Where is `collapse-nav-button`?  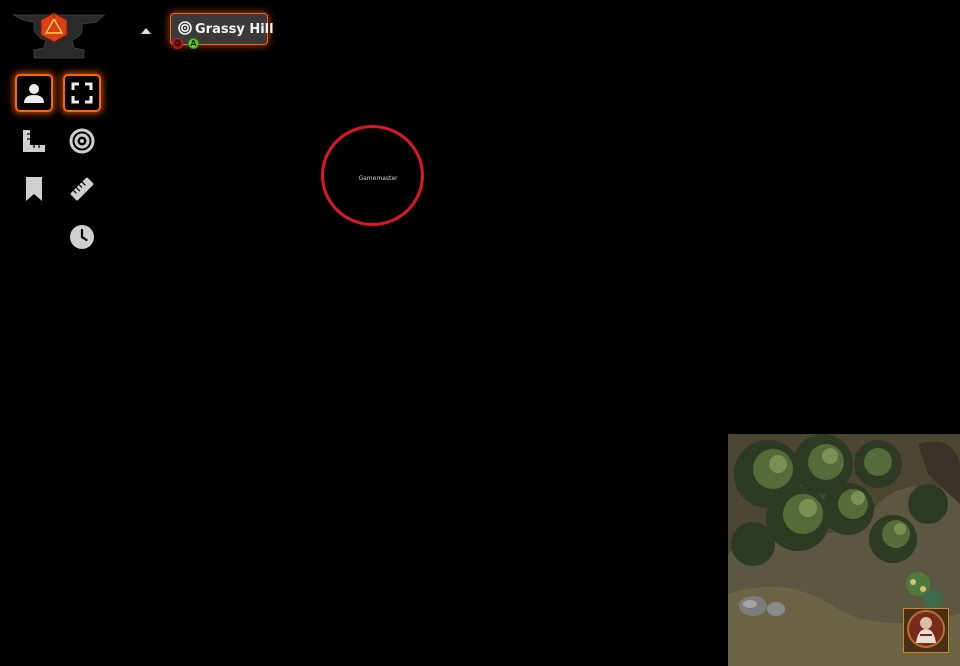 collapse-nav-button is located at coordinates (146, 28).